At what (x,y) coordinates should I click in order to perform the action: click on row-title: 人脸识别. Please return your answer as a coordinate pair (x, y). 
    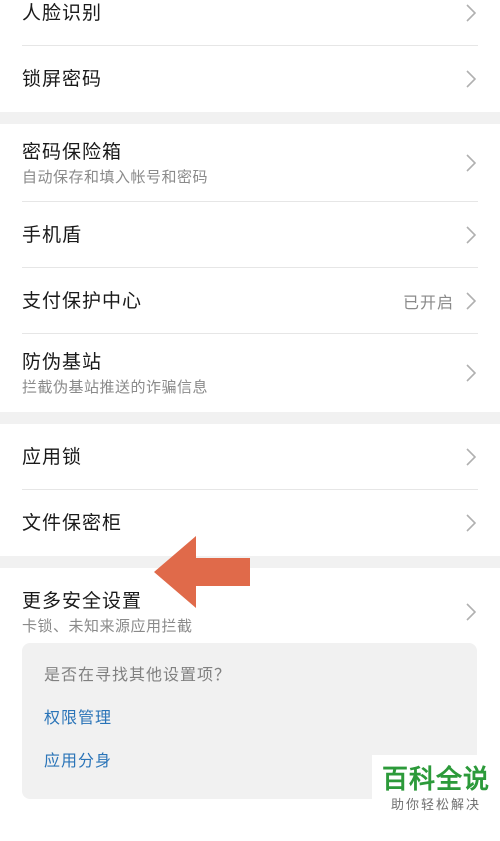
    Looking at the image, I should click on (62, 13).